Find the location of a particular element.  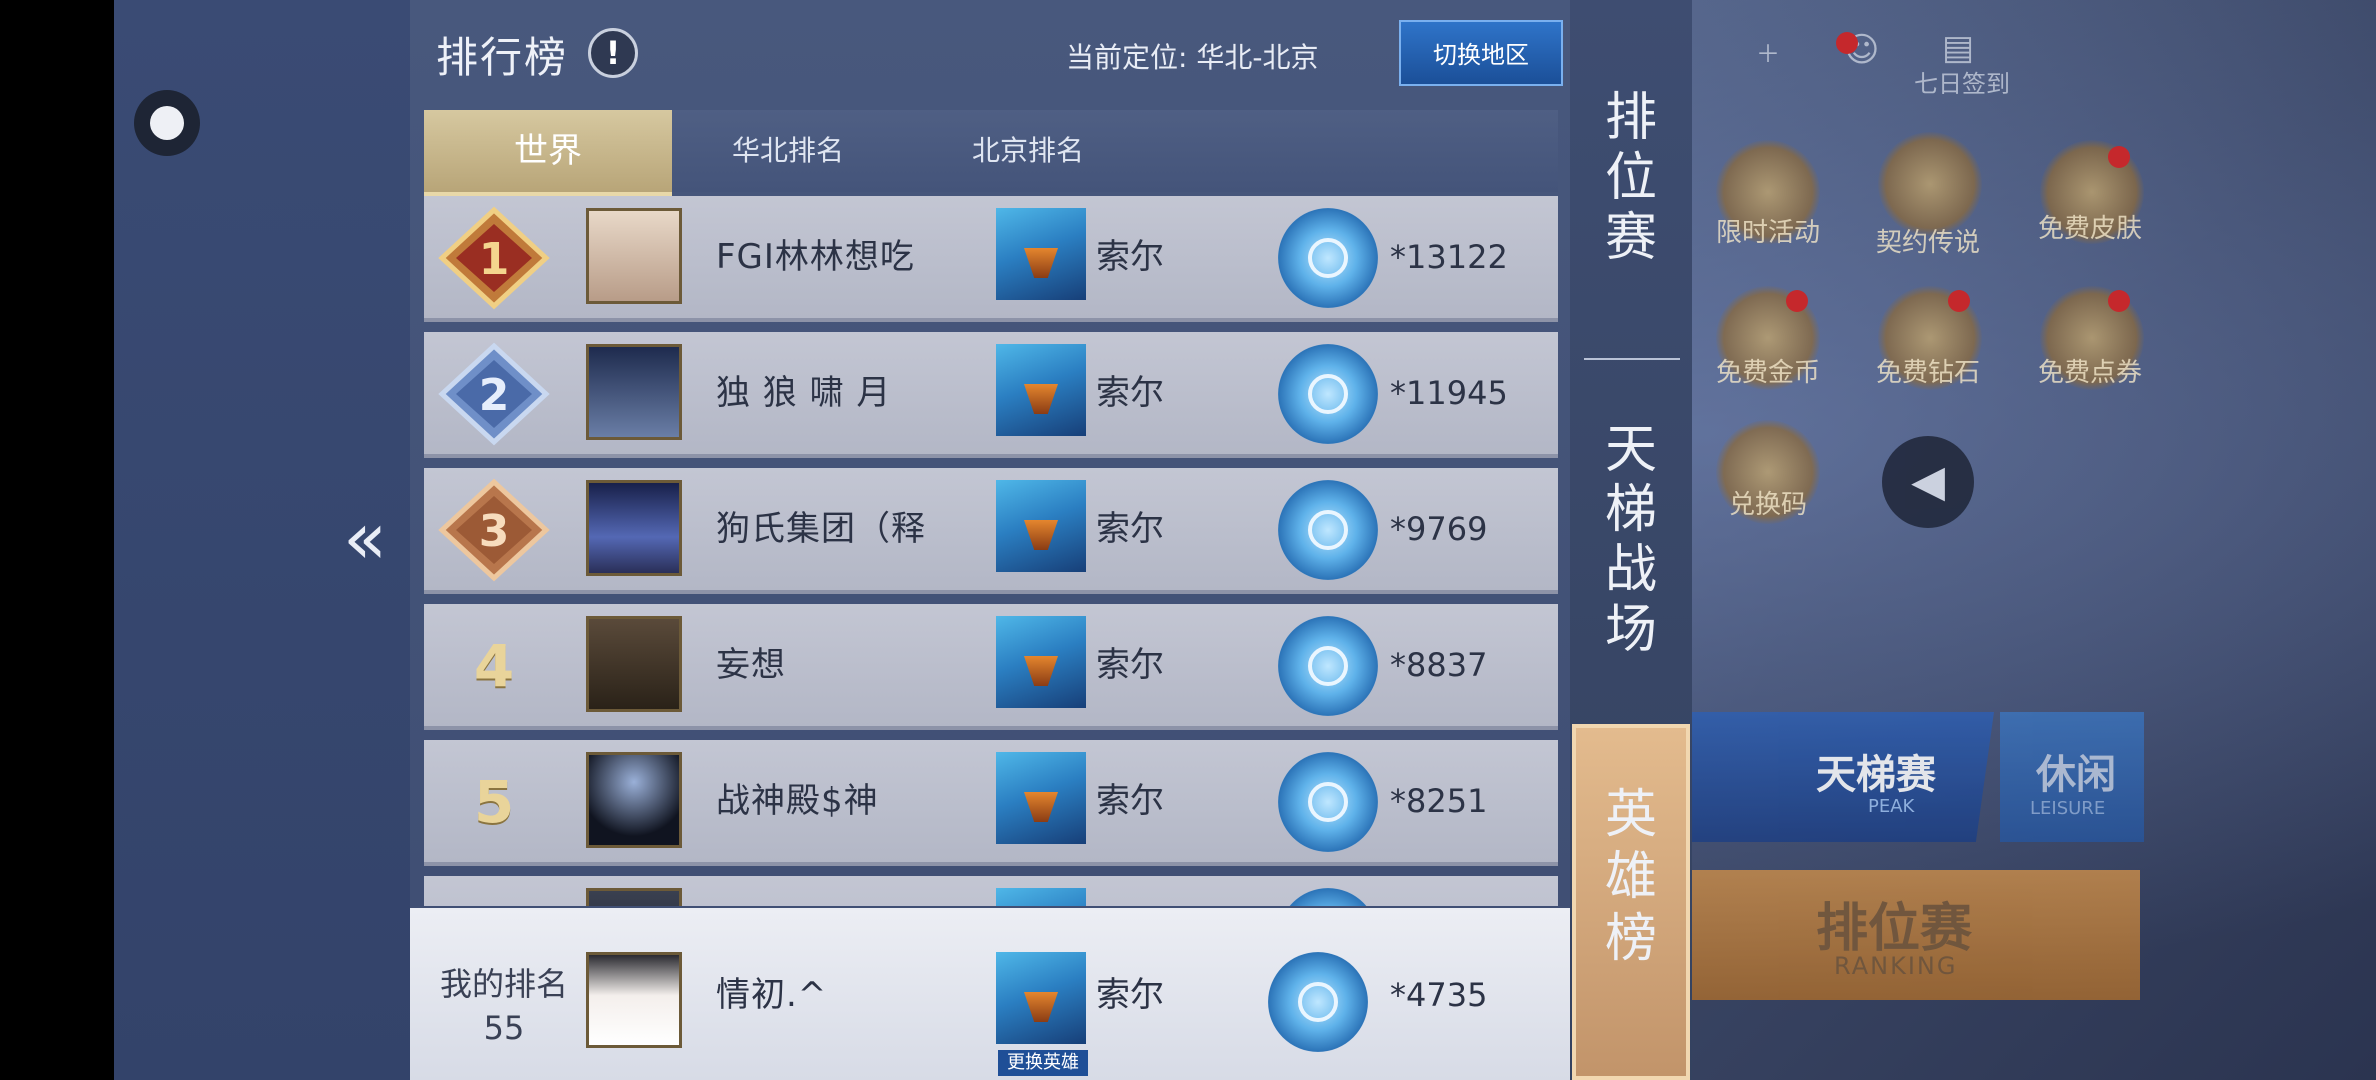

collapse-arrow-icon: « is located at coordinates (365, 538).